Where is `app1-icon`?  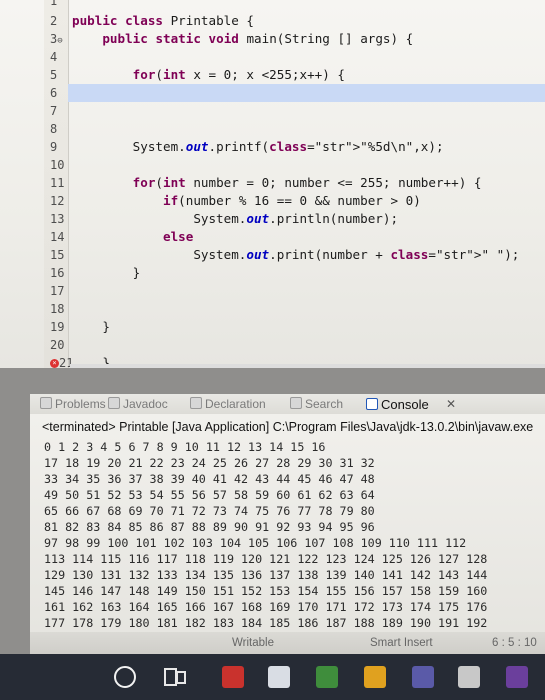
app1-icon is located at coordinates (233, 677).